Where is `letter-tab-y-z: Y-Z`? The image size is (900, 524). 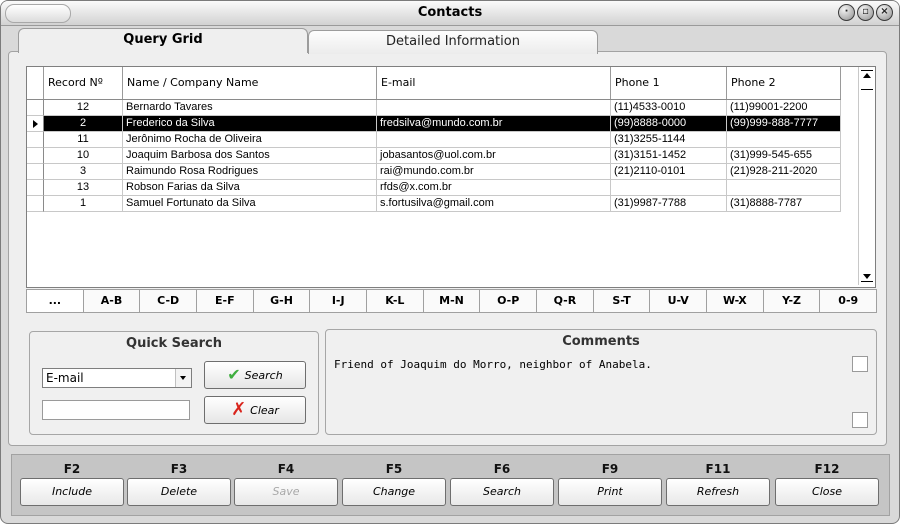 letter-tab-y-z: Y-Z is located at coordinates (792, 301).